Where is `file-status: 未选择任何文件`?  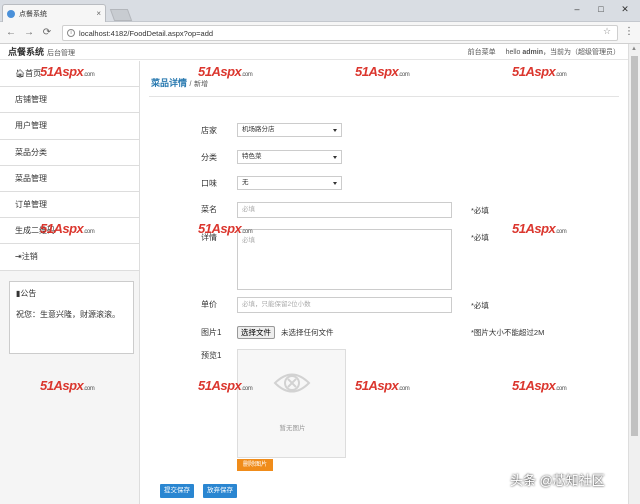 file-status: 未选择任何文件 is located at coordinates (307, 332).